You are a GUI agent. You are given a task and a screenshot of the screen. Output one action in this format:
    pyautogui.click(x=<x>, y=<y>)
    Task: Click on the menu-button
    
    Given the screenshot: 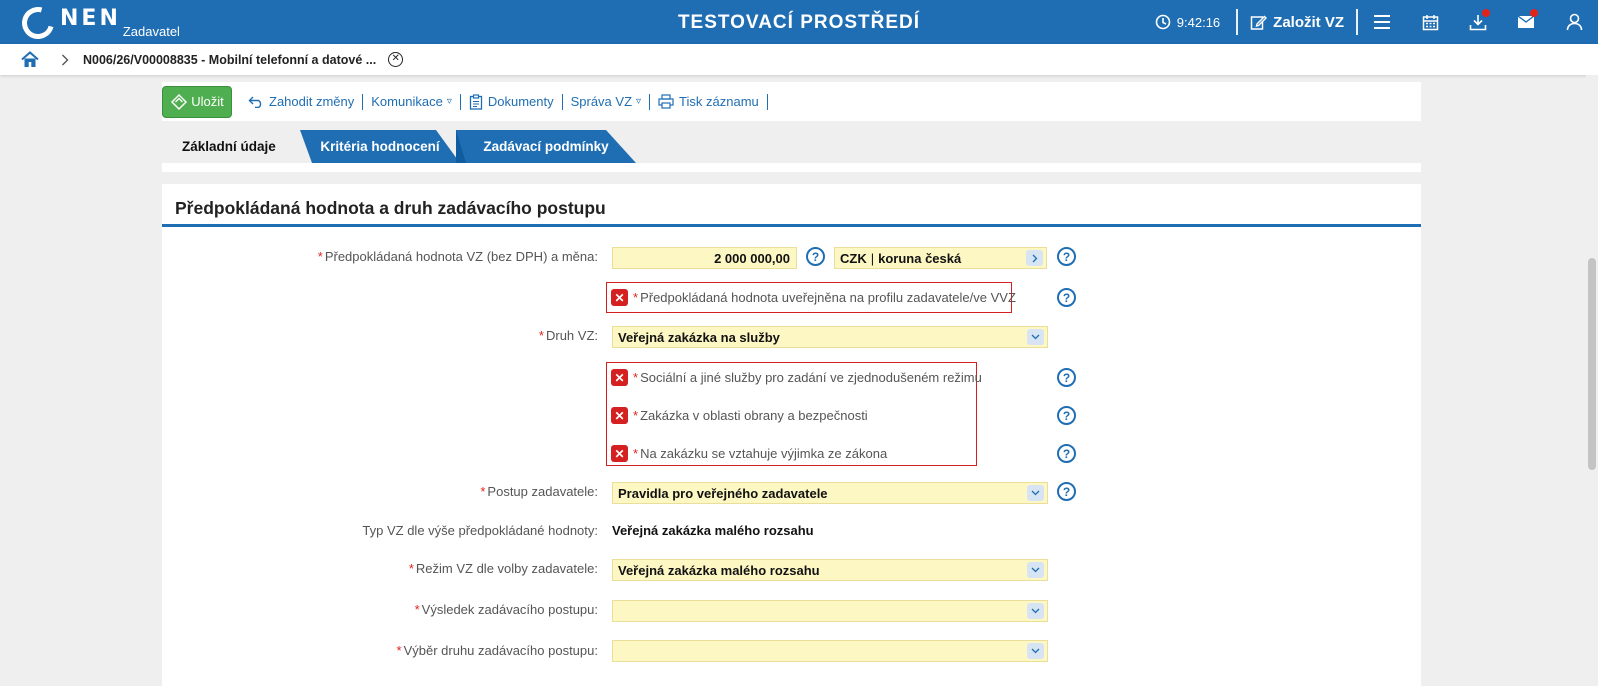 What is the action you would take?
    pyautogui.click(x=1382, y=22)
    